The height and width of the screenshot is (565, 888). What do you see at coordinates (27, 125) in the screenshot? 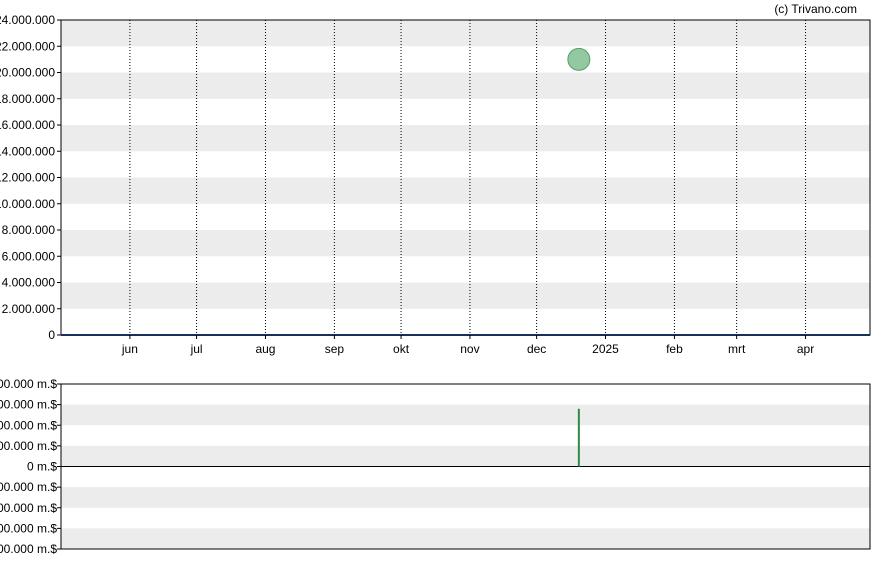
I see `y-tick-label: 16.000.000` at bounding box center [27, 125].